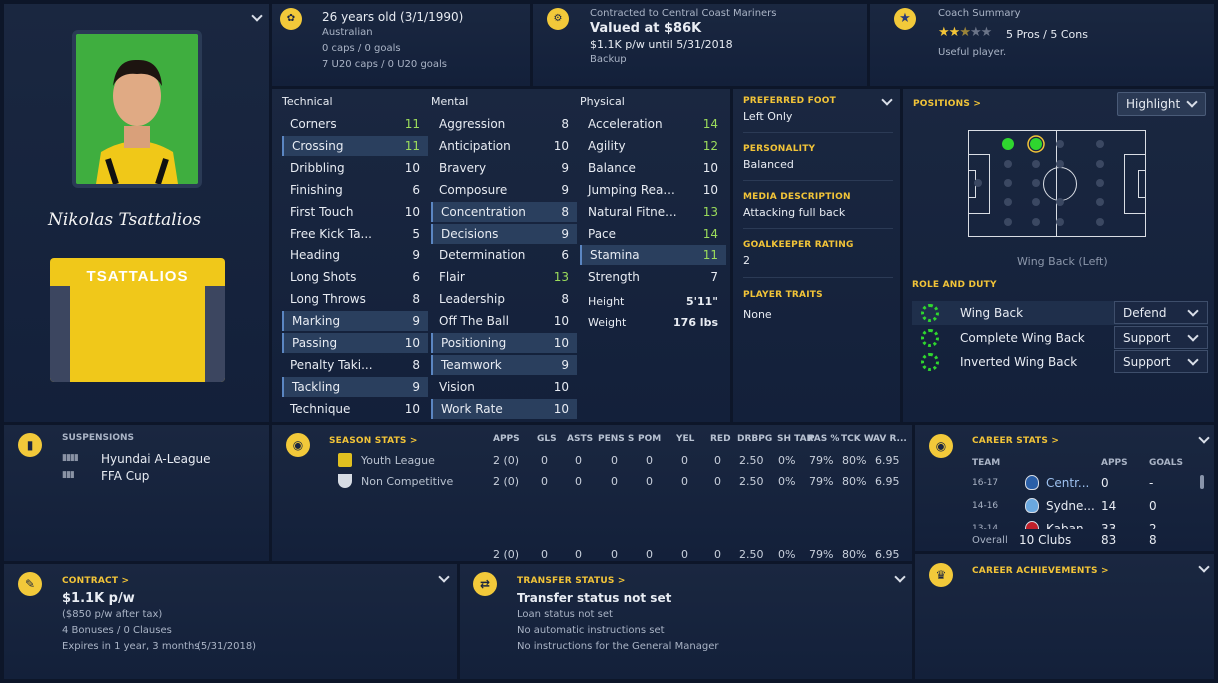  What do you see at coordinates (1060, 313) in the screenshot?
I see `role-row: Wing Back Defend` at bounding box center [1060, 313].